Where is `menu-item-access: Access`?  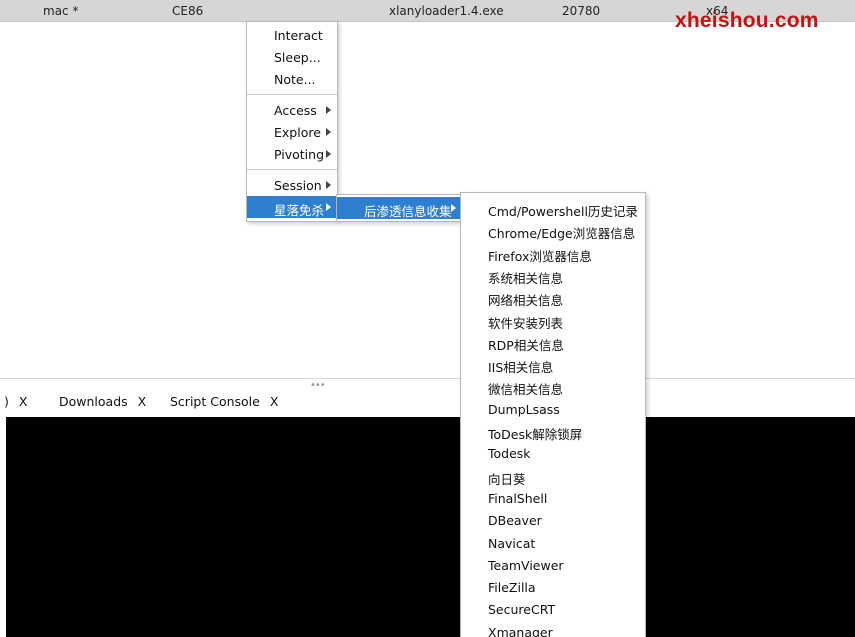 menu-item-access: Access is located at coordinates (292, 110).